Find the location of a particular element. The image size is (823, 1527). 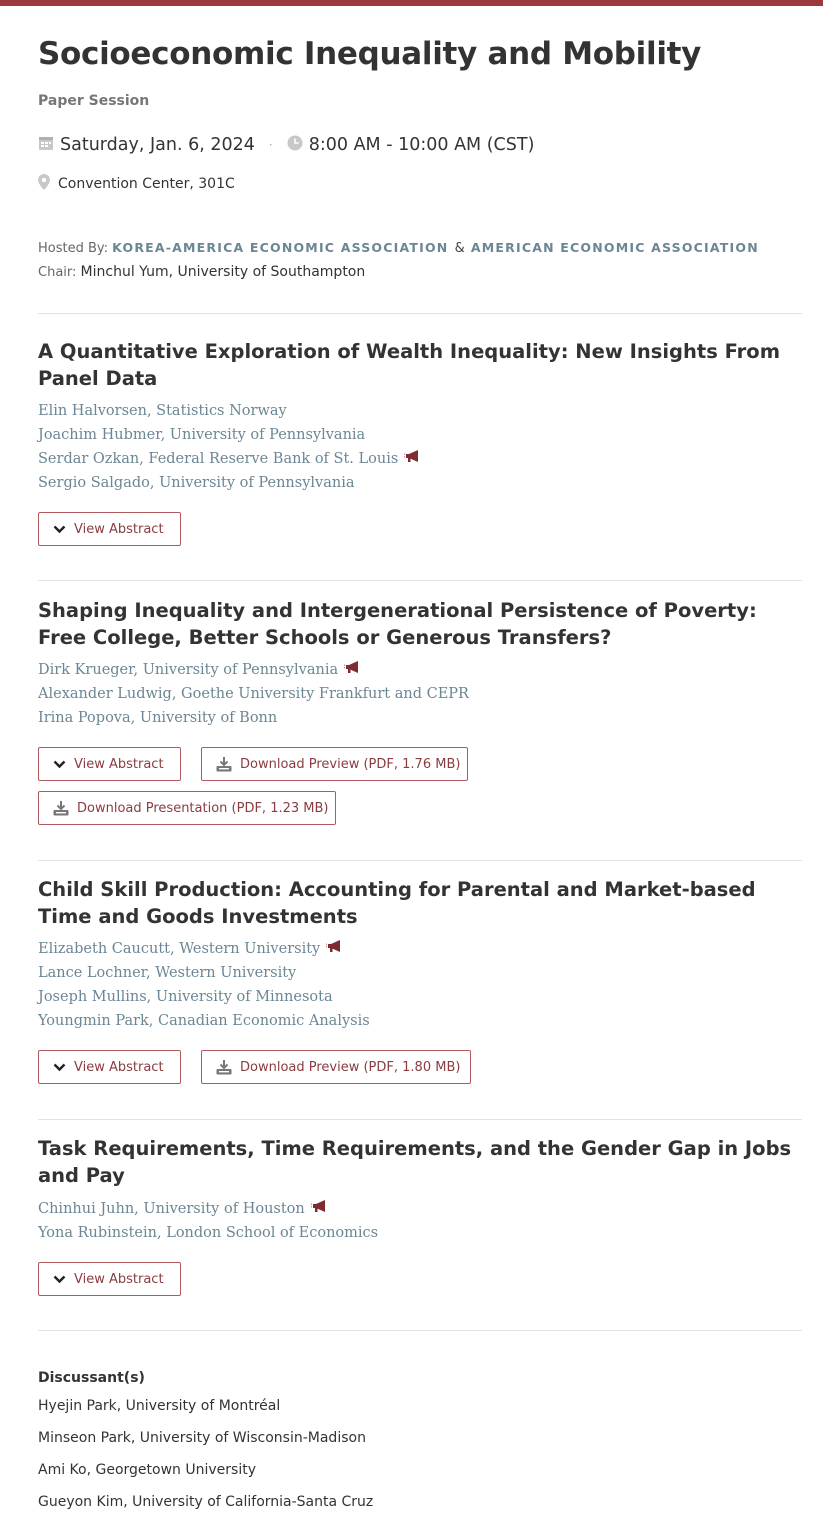

author-link: Lance Lochner, Western University is located at coordinates (204, 973).